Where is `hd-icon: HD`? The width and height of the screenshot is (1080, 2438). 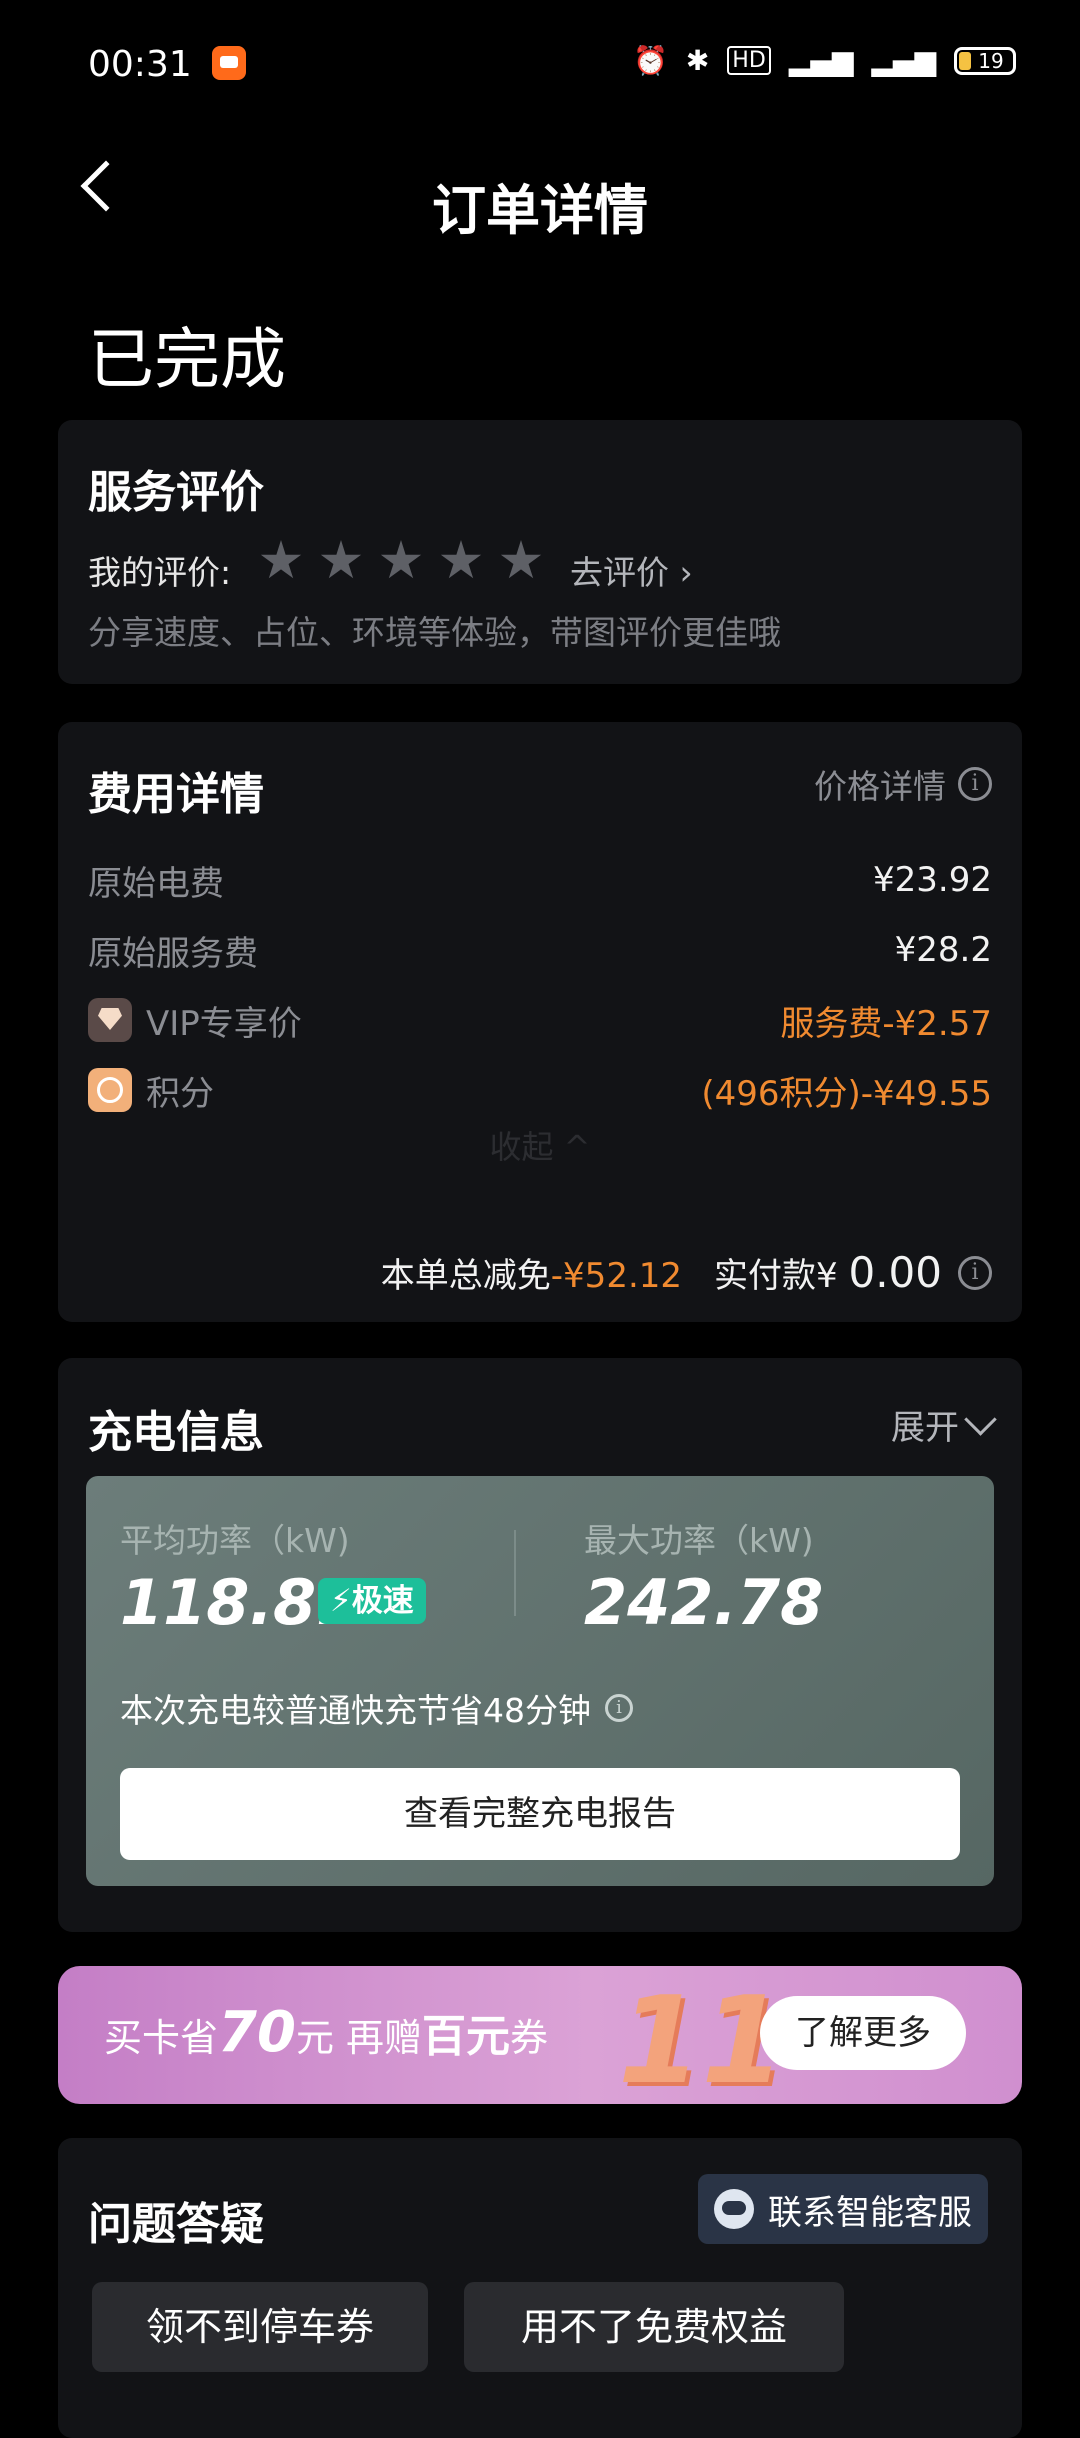 hd-icon: HD is located at coordinates (749, 60).